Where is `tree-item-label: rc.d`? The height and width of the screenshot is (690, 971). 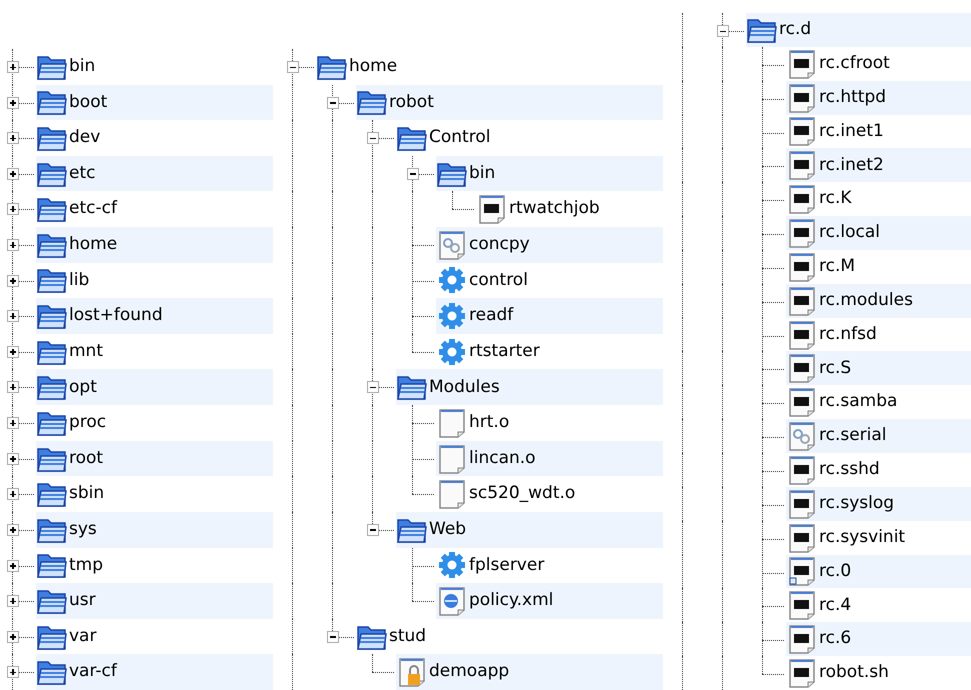 tree-item-label: rc.d is located at coordinates (795, 30).